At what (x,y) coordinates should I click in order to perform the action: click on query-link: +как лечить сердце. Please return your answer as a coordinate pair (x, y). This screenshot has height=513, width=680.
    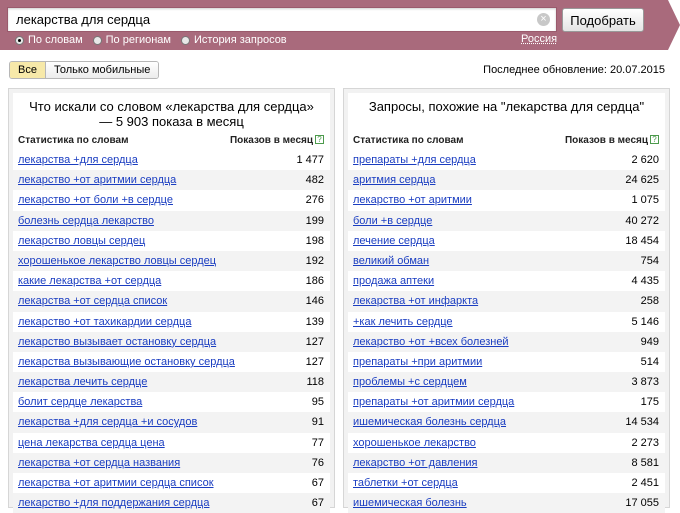
    Looking at the image, I should click on (403, 322).